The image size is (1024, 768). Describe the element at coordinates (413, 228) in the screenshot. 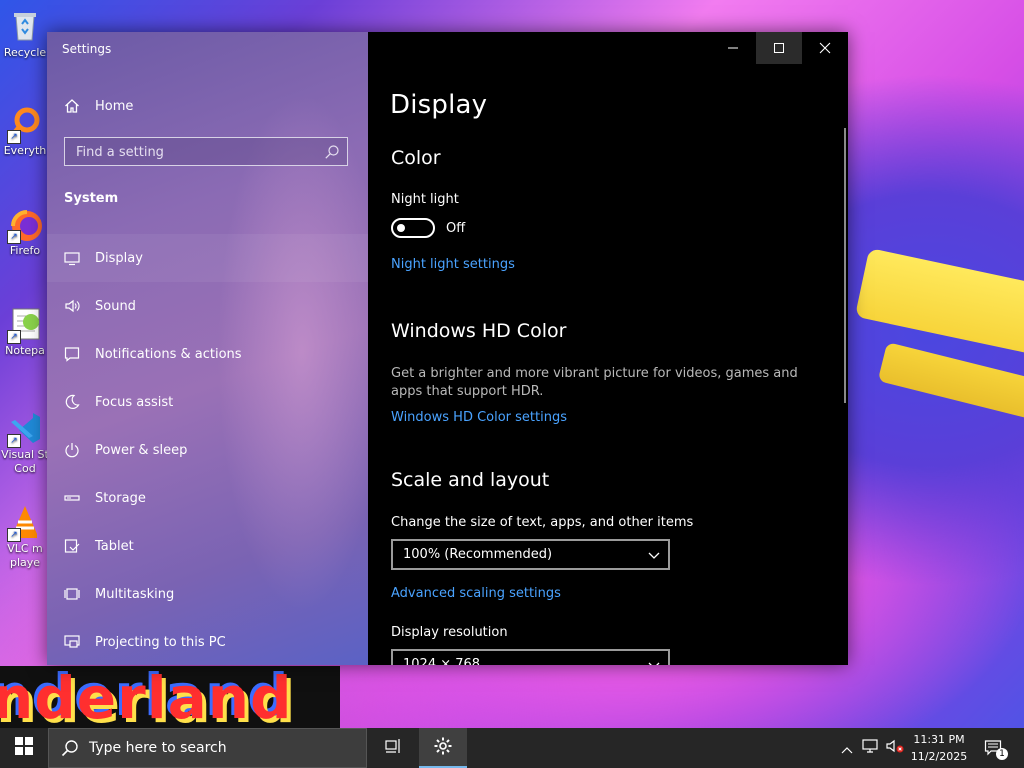

I see `night-light-toggle` at that location.